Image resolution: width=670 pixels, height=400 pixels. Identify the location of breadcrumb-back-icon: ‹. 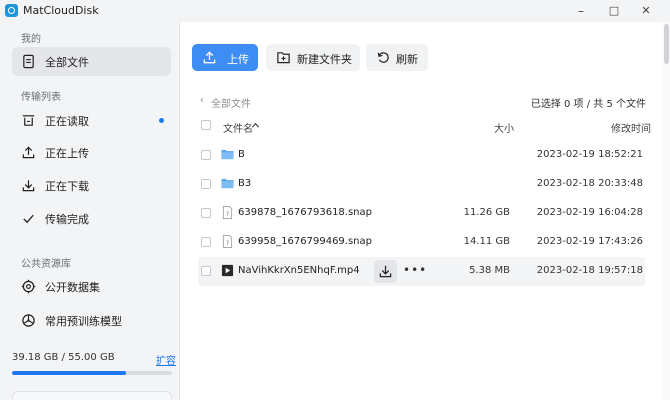
(202, 100).